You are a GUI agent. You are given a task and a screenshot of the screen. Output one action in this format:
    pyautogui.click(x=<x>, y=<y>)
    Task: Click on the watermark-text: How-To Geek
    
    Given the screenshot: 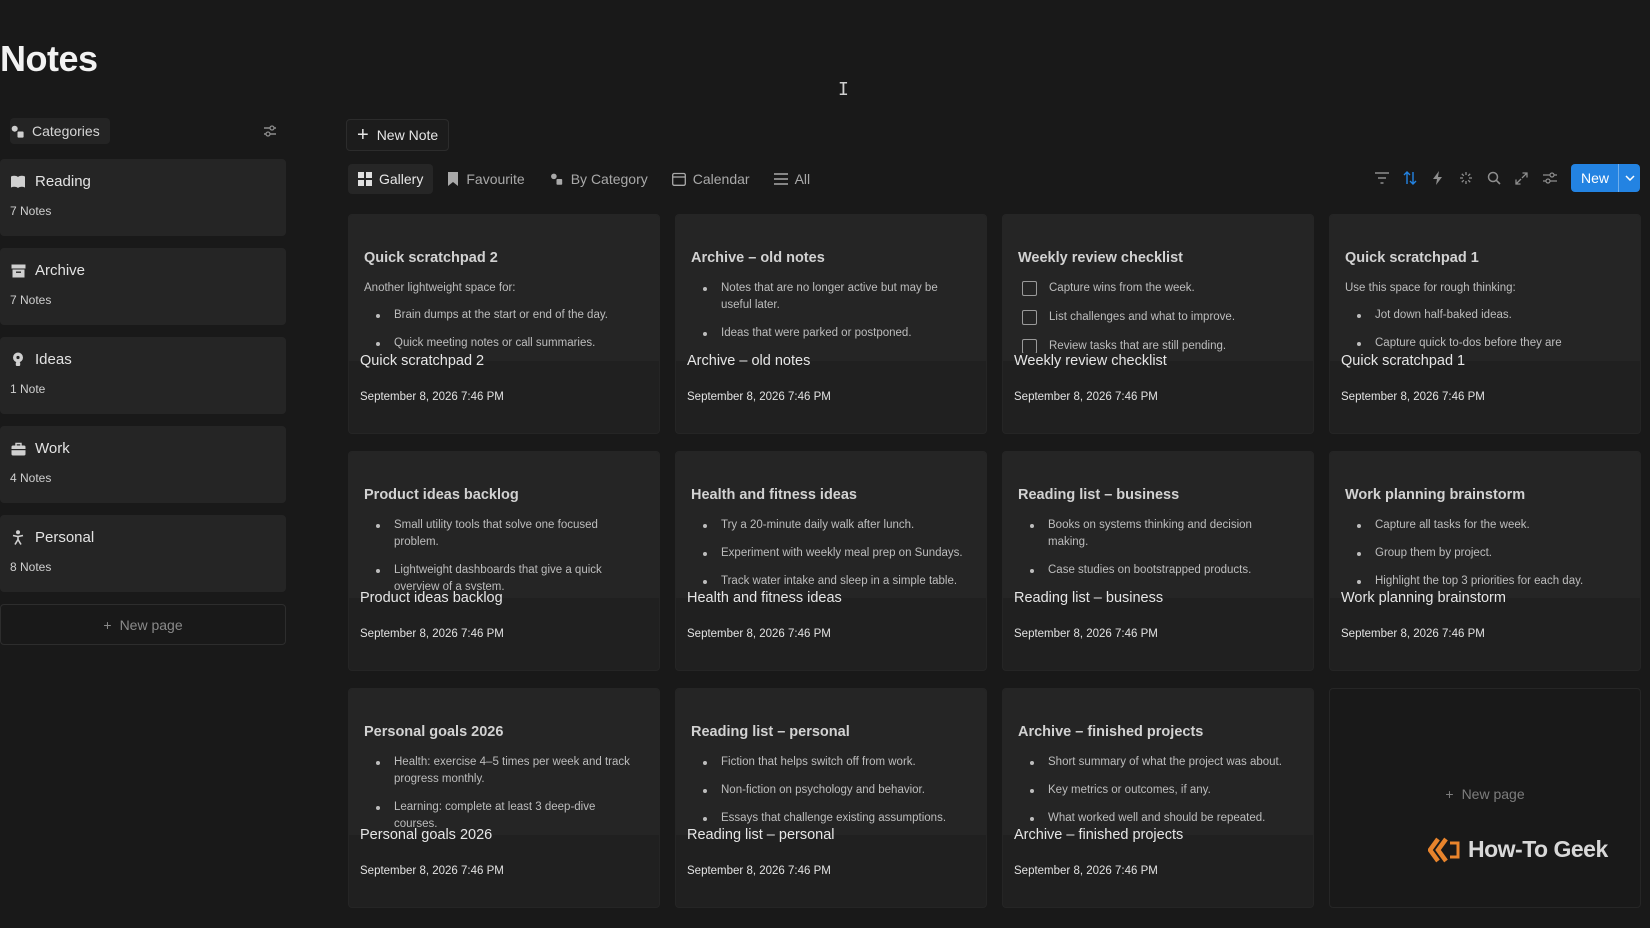 What is the action you would take?
    pyautogui.click(x=1538, y=849)
    